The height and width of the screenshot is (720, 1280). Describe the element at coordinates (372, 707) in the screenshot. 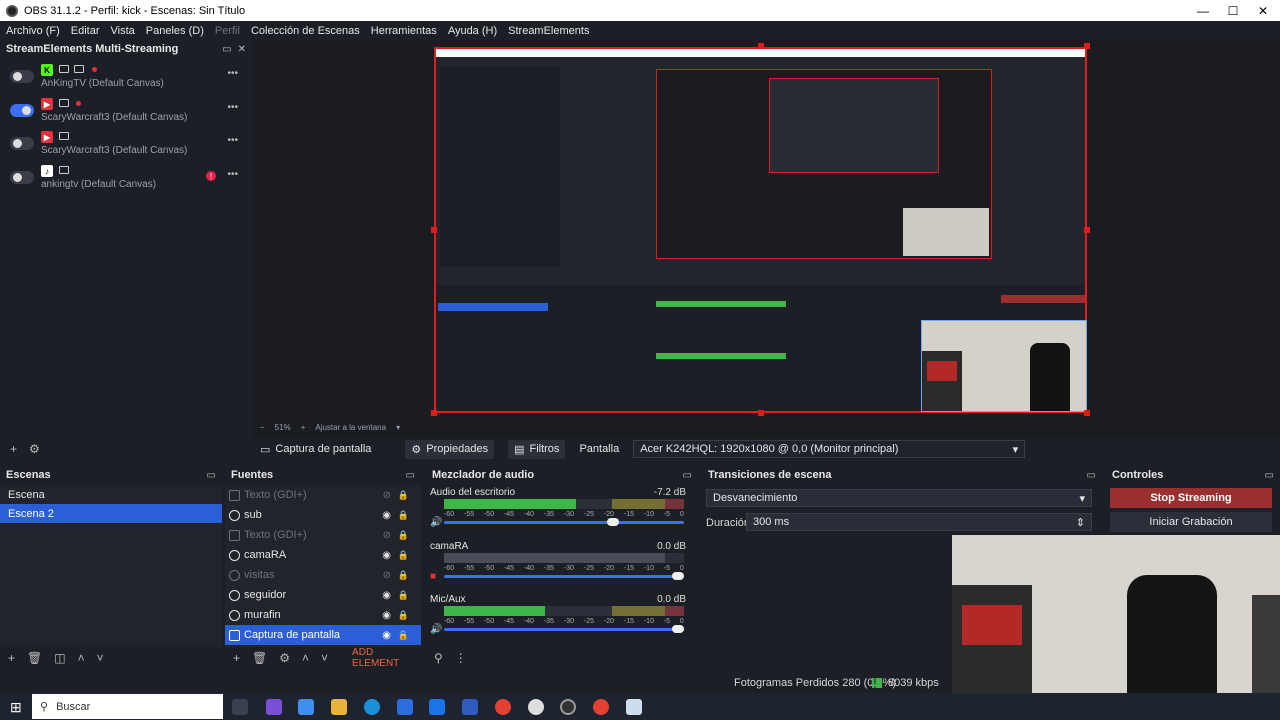

I see `edge-icon` at that location.